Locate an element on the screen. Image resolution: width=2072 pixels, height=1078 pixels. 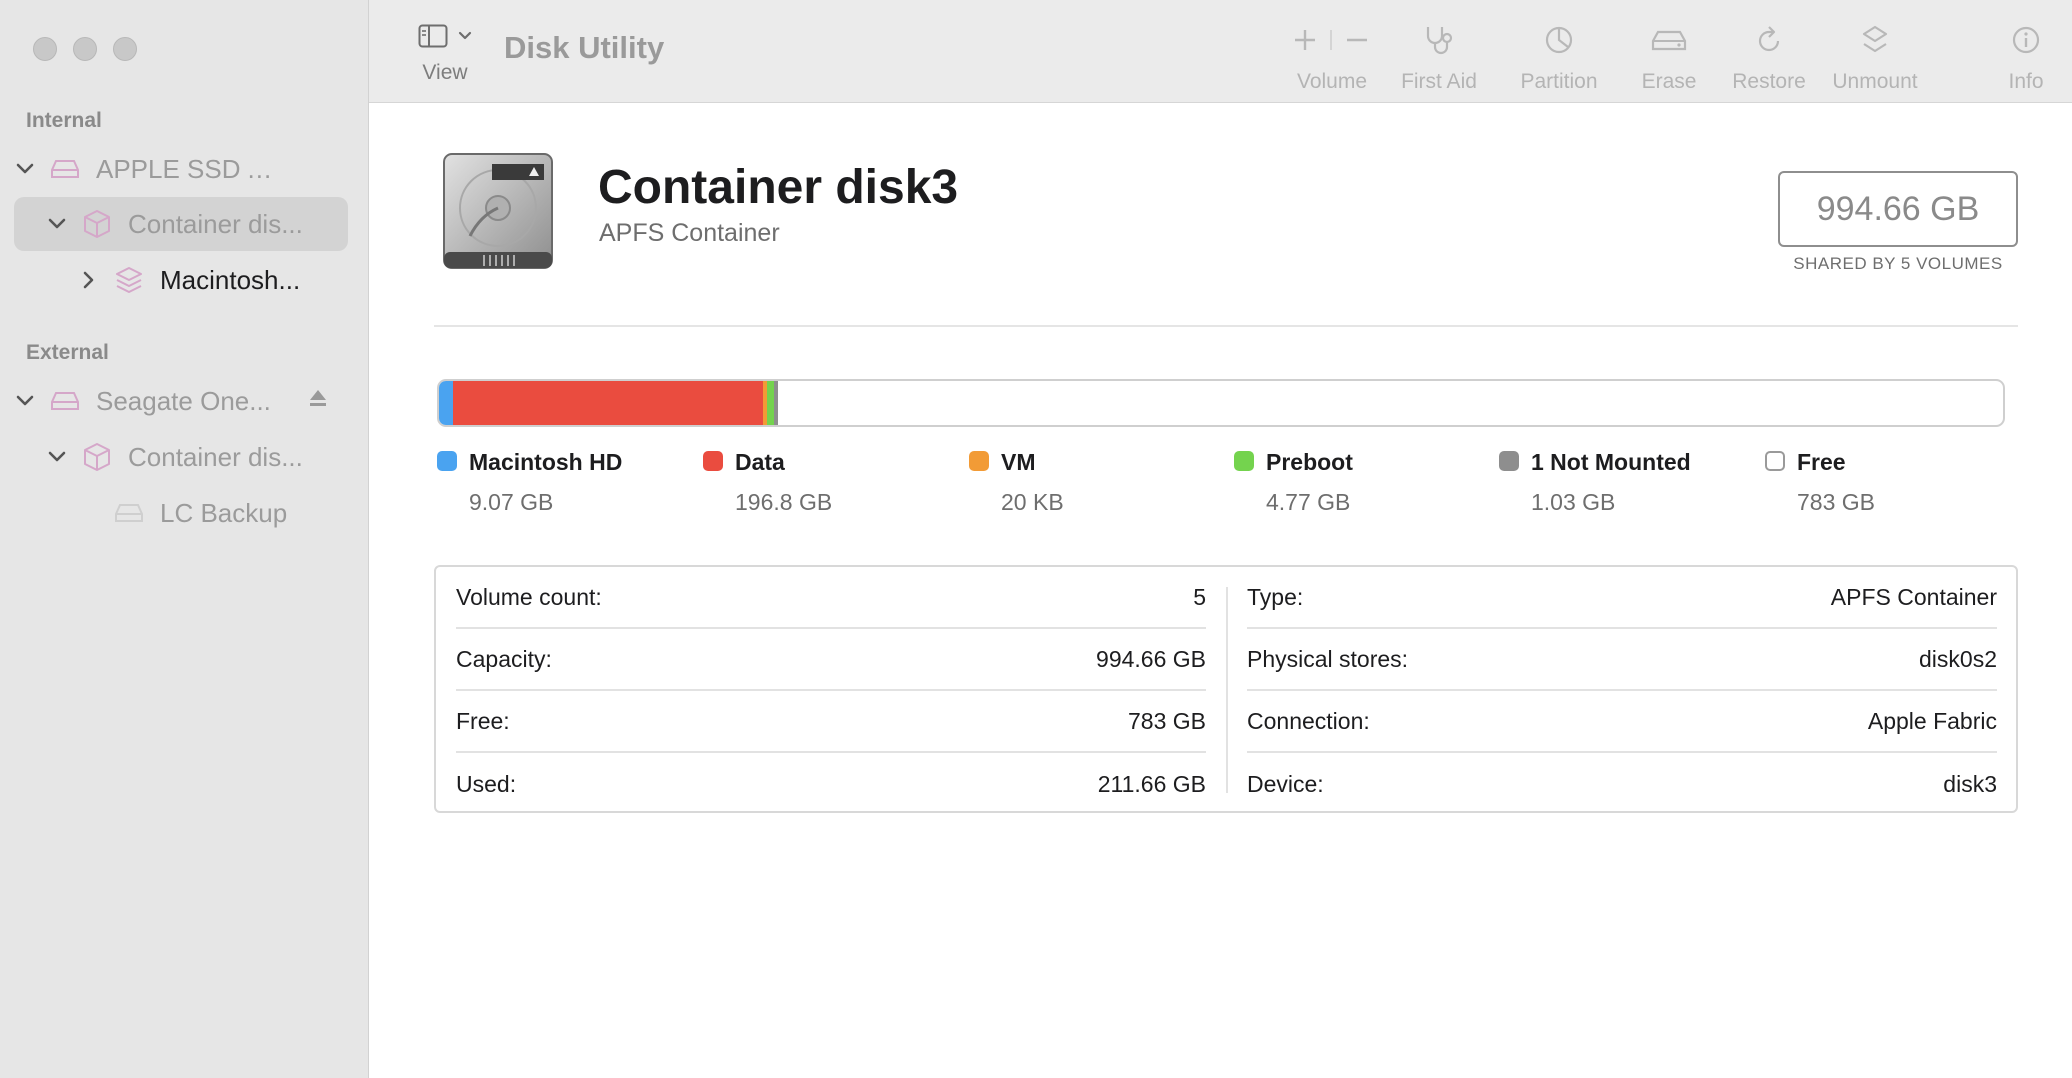
info-row-device: Device: disk3 is located at coordinates (1622, 784).